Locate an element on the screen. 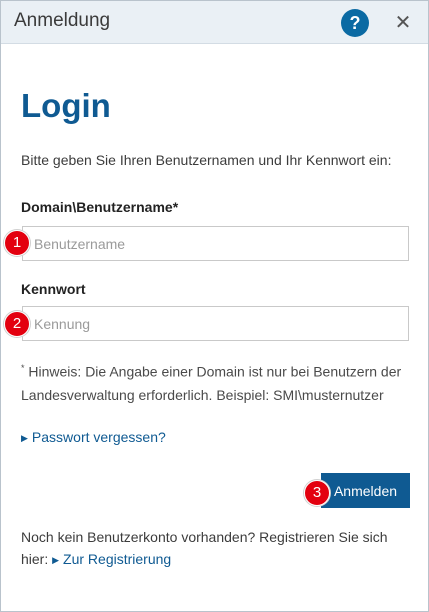 The image size is (429, 612). username-label: Domain\Benutzername* is located at coordinates (99, 207).